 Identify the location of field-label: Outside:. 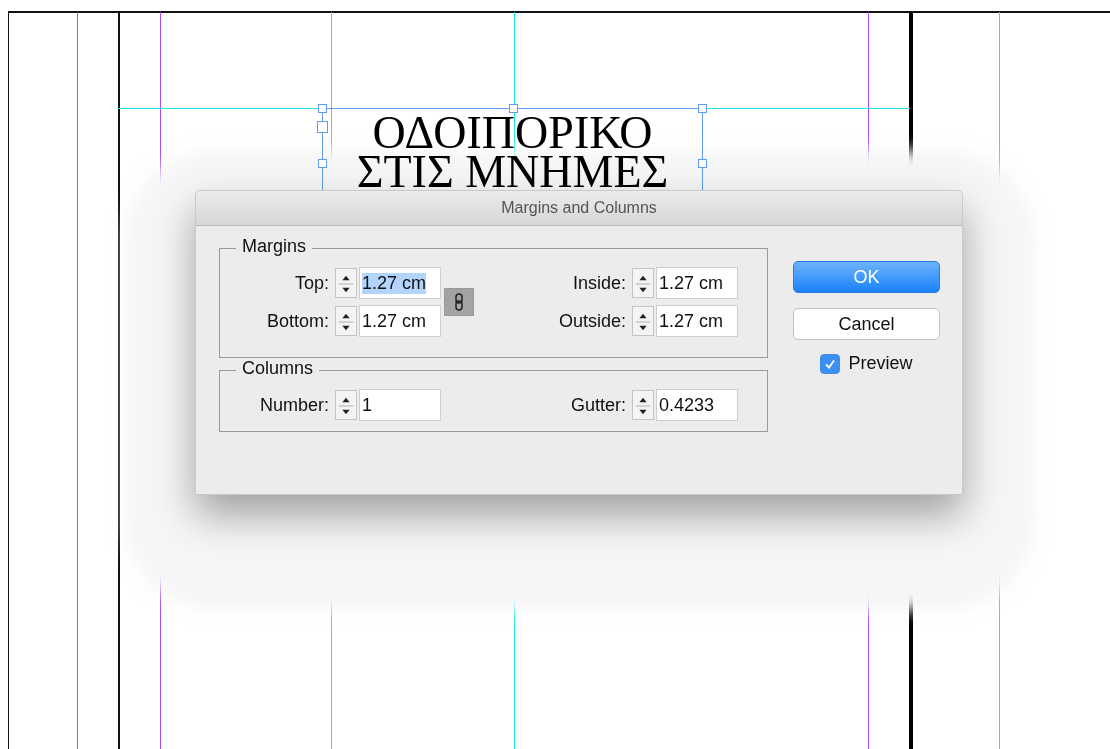
(592, 321).